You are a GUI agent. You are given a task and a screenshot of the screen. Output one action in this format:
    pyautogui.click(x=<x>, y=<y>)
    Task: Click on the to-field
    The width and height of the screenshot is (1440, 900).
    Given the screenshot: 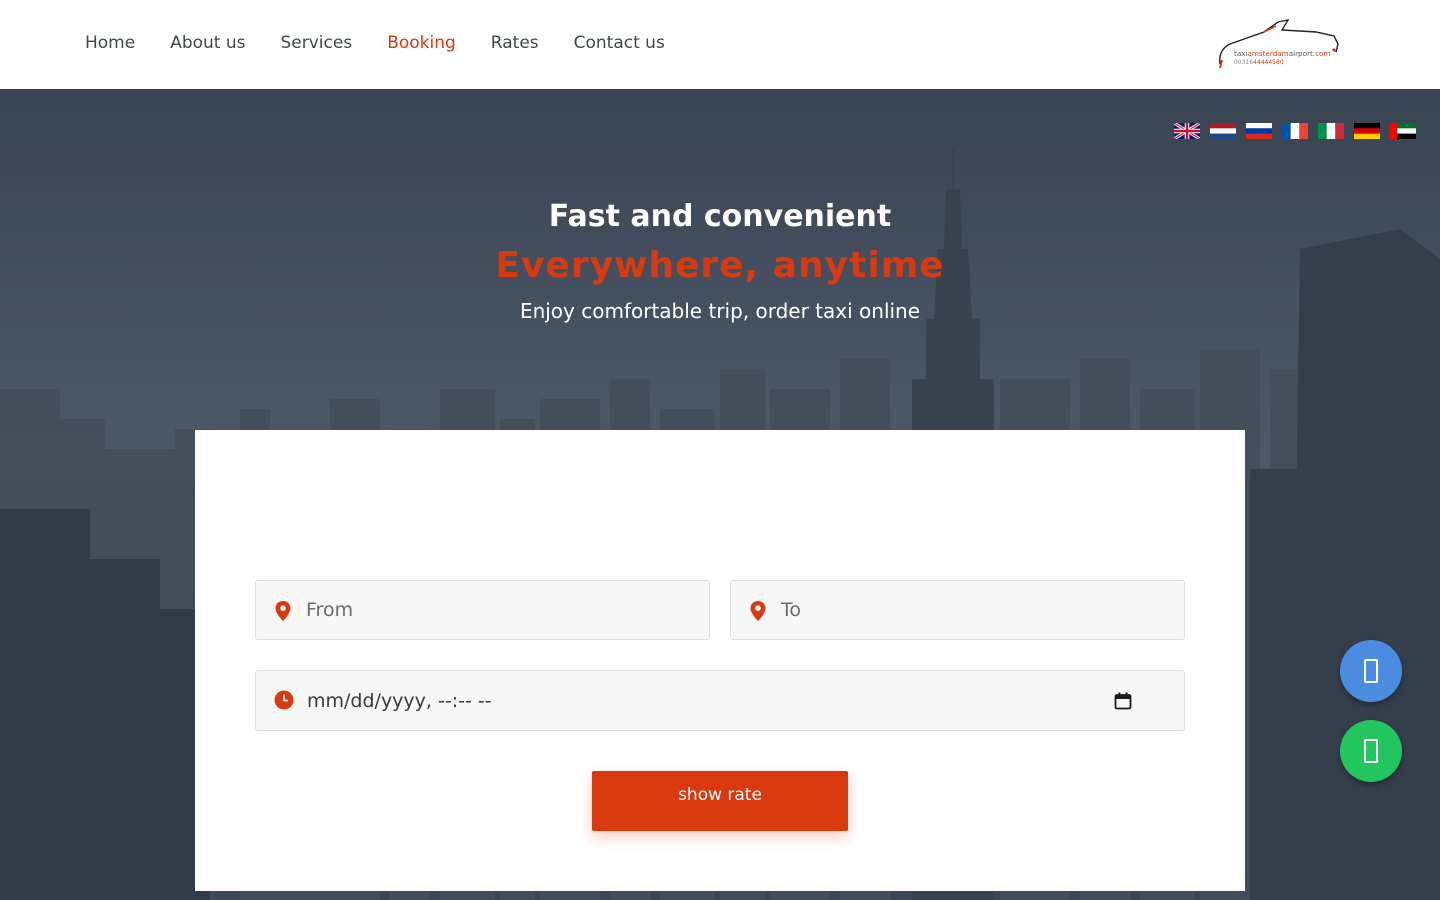 What is the action you would take?
    pyautogui.click(x=957, y=610)
    